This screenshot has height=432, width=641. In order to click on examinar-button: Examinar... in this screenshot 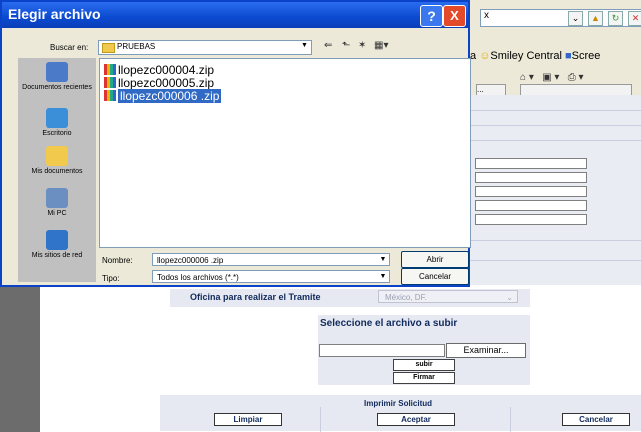, I will do `click(486, 350)`.